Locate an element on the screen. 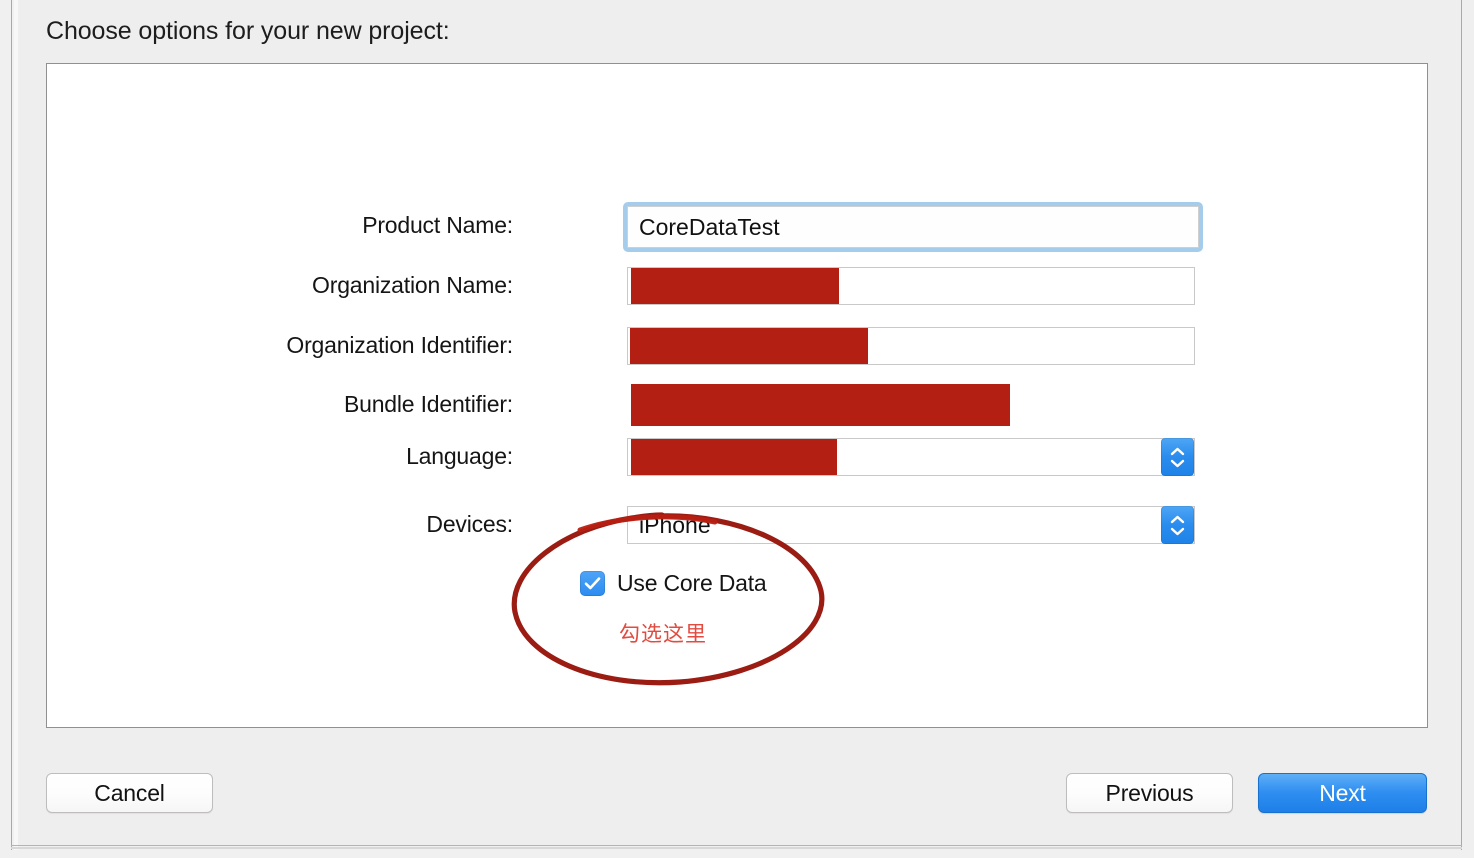 The height and width of the screenshot is (858, 1474). form-row-language: Language: is located at coordinates (737, 456).